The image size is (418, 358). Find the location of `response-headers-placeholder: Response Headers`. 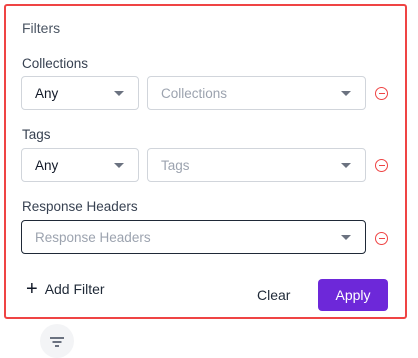

response-headers-placeholder: Response Headers is located at coordinates (93, 237).